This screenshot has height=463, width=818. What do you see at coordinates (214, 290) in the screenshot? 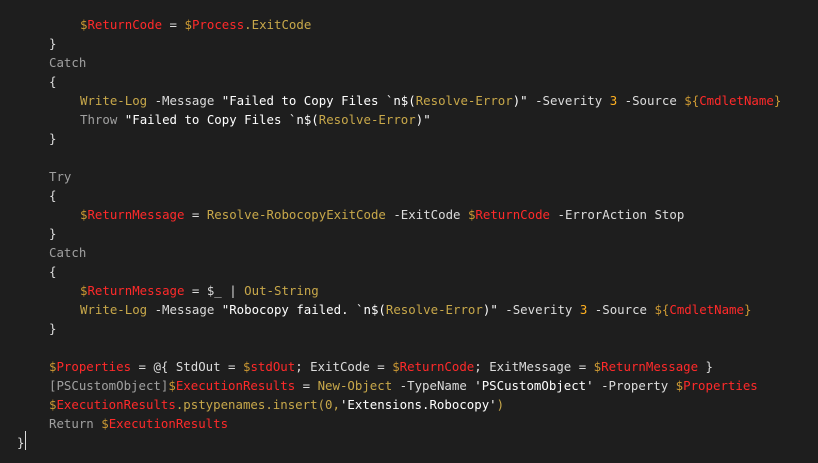
I see `code-token: $_` at bounding box center [214, 290].